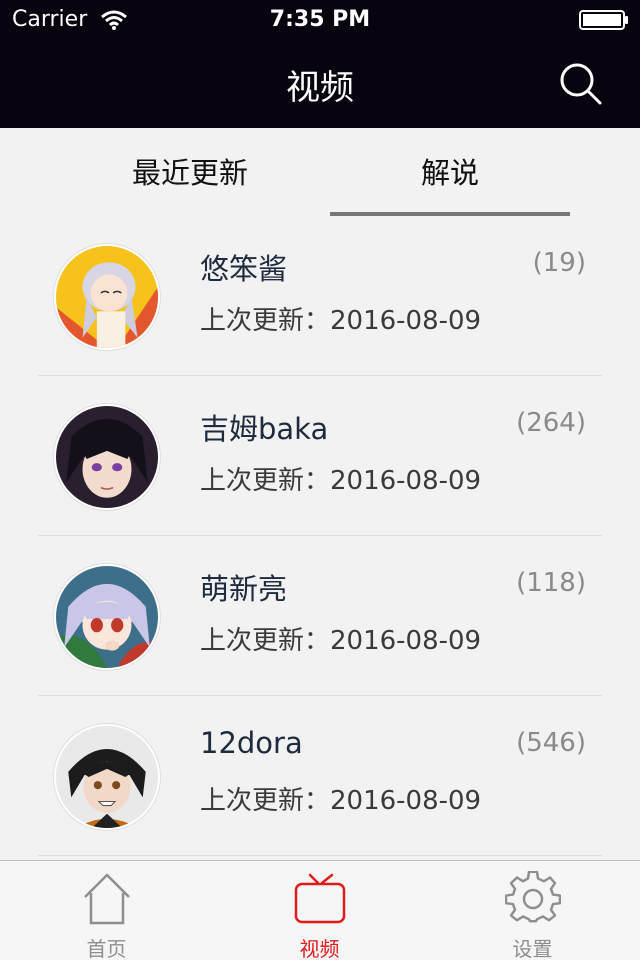  What do you see at coordinates (319, 948) in the screenshot?
I see `tab-video-label: 视频` at bounding box center [319, 948].